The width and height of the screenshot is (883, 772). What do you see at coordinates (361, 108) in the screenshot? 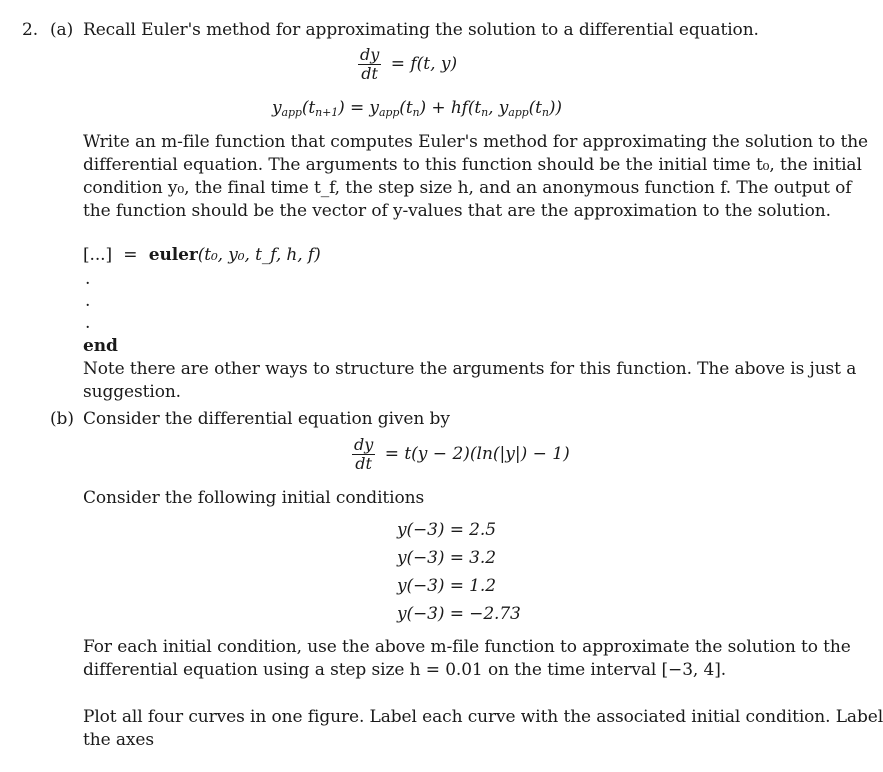
I see `eq-term: = y` at bounding box center [361, 108].